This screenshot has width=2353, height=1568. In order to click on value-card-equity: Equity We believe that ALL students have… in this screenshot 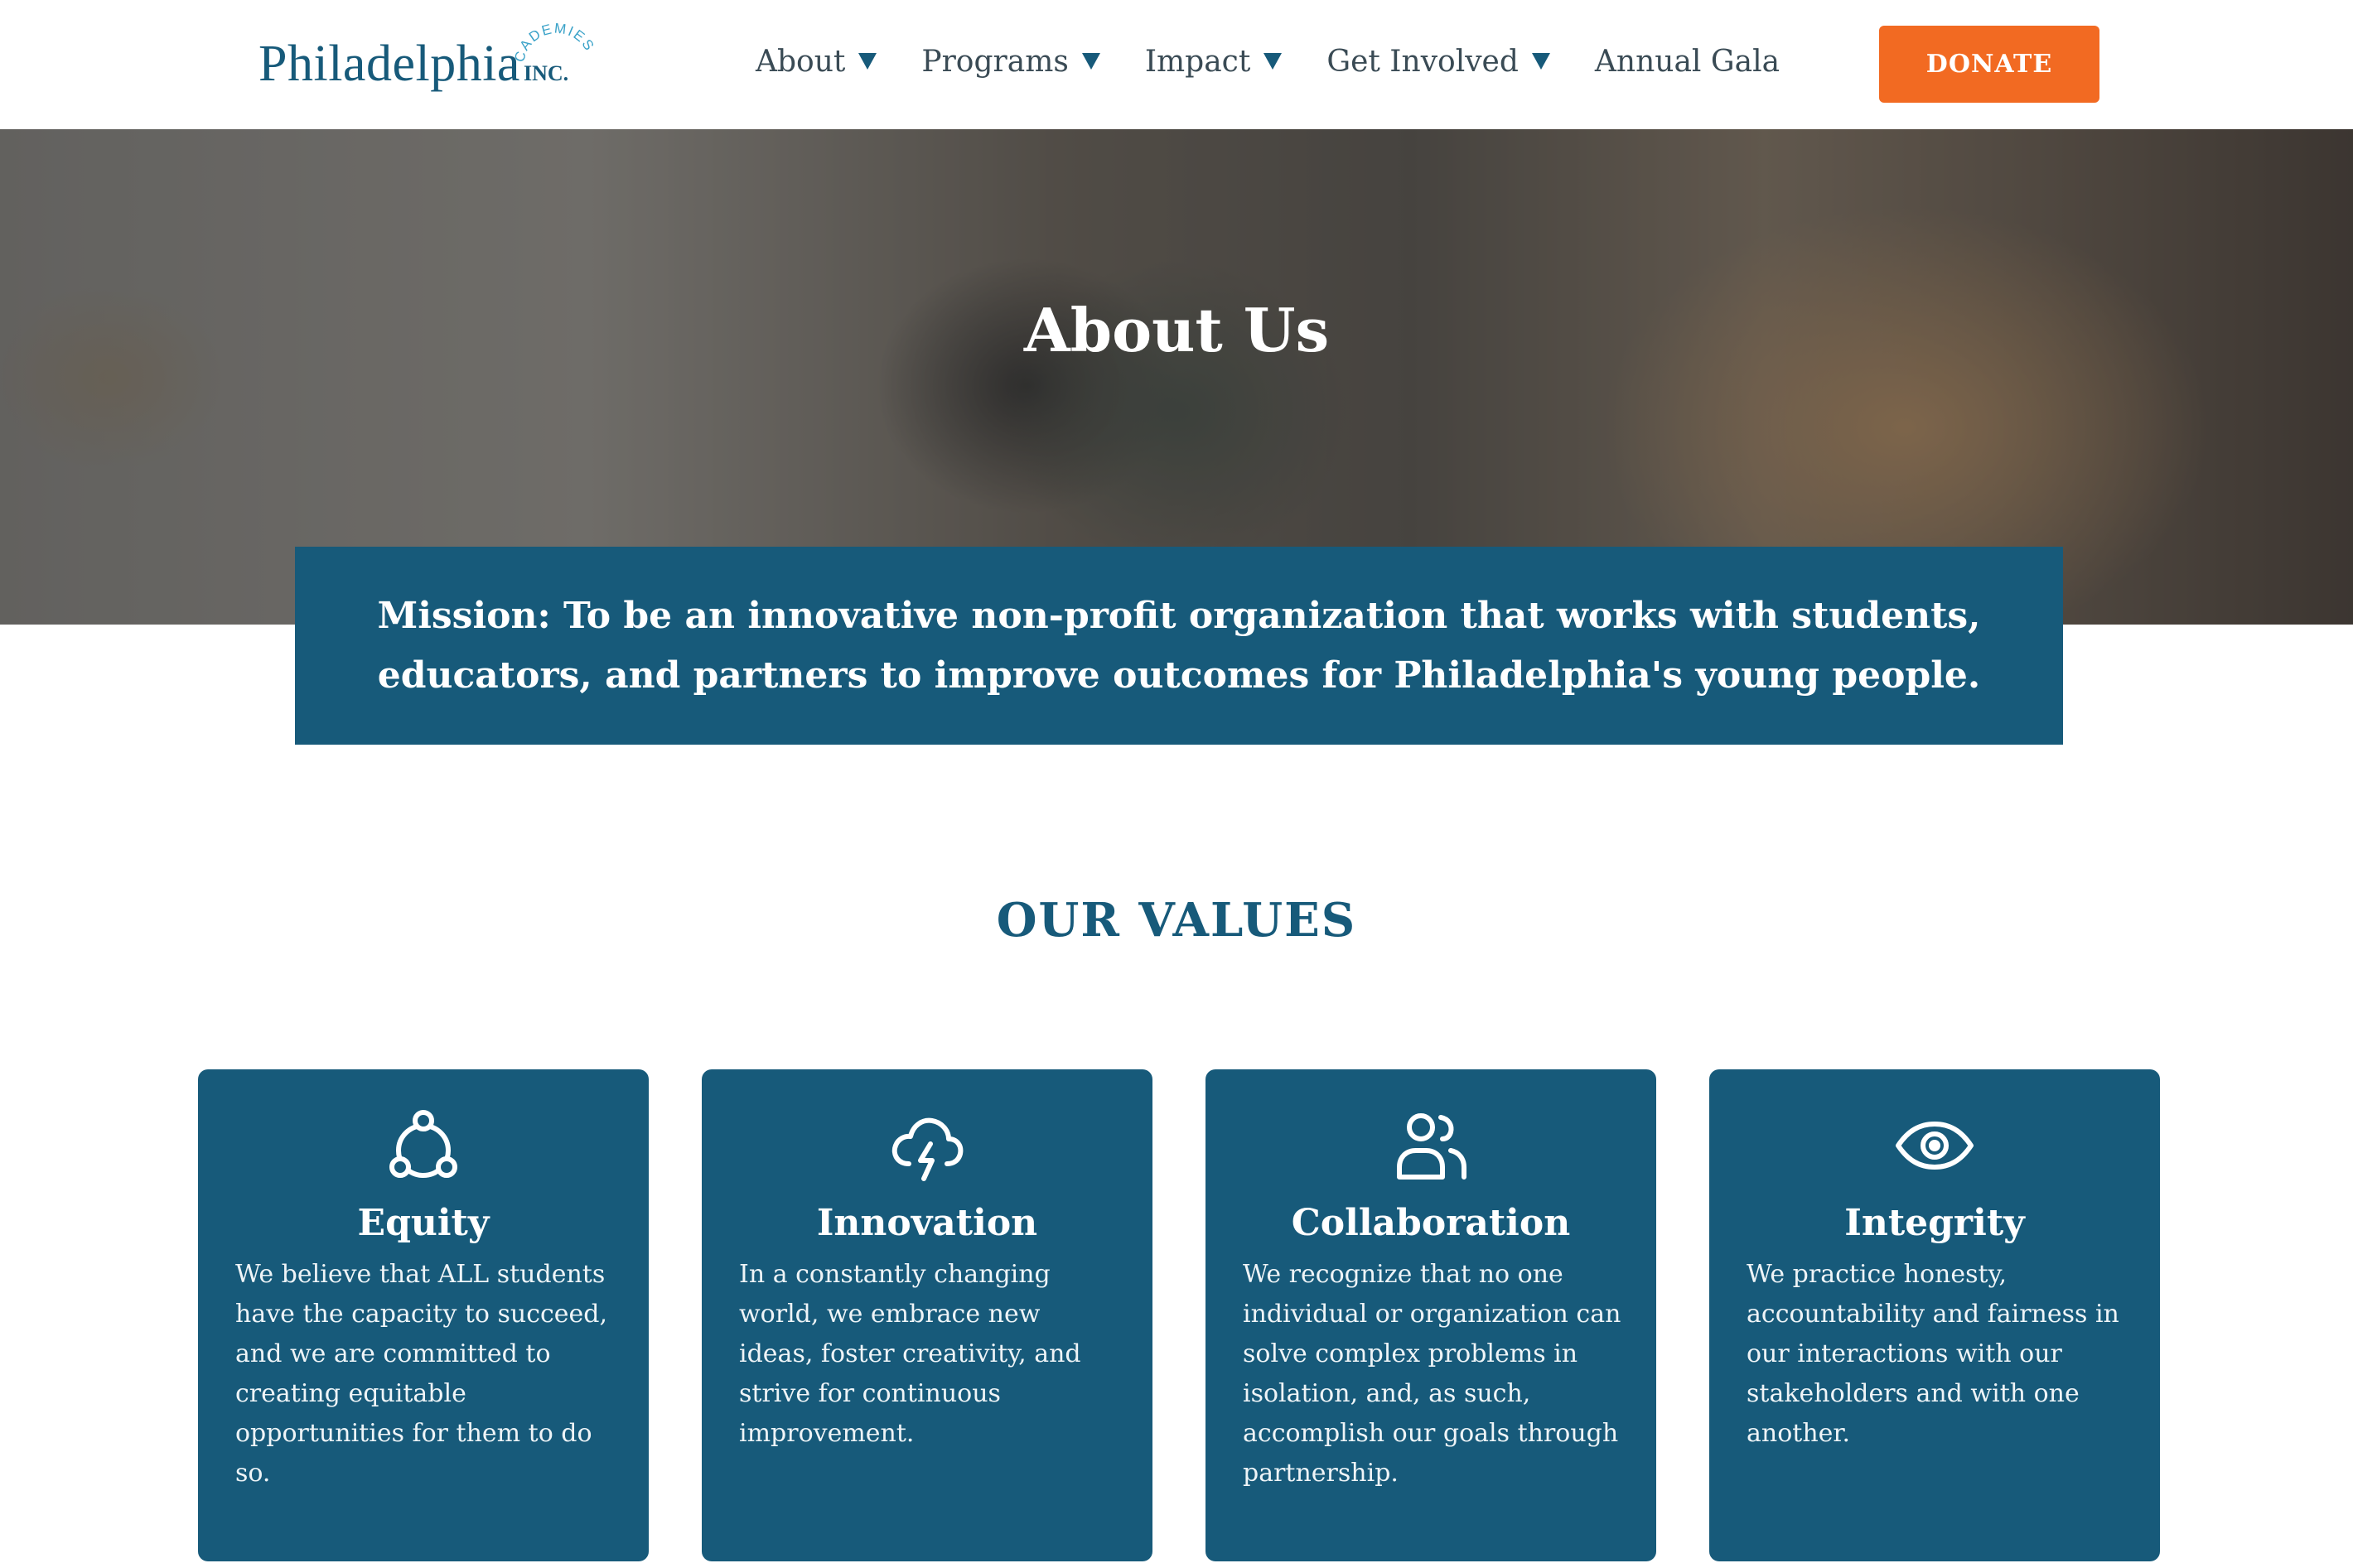, I will do `click(423, 1315)`.